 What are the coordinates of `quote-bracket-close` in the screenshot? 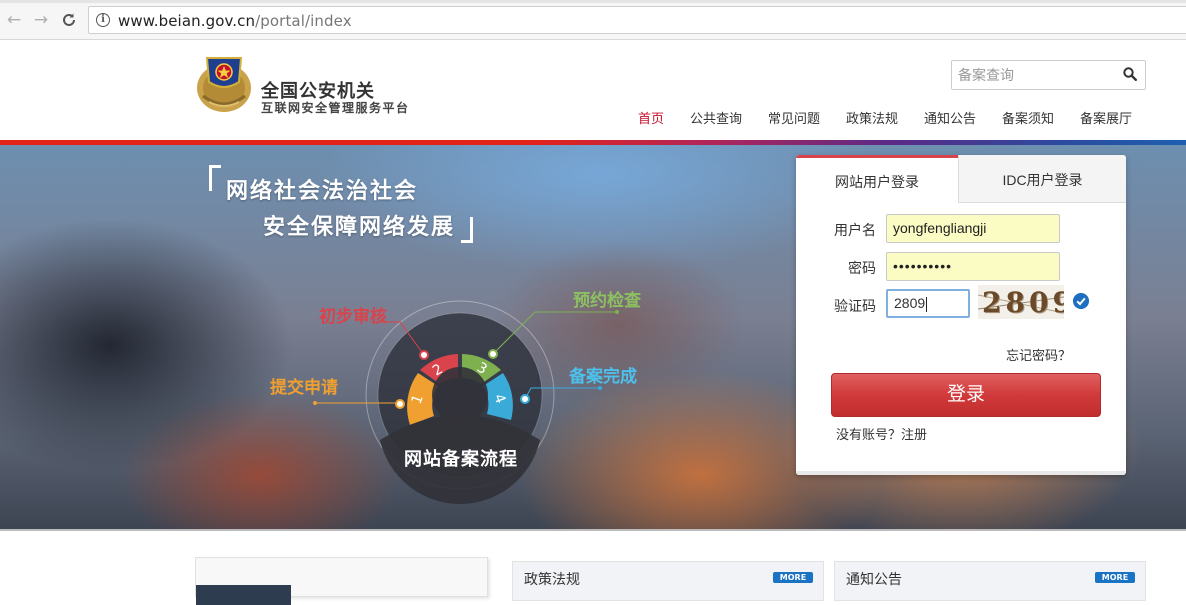 It's located at (467, 230).